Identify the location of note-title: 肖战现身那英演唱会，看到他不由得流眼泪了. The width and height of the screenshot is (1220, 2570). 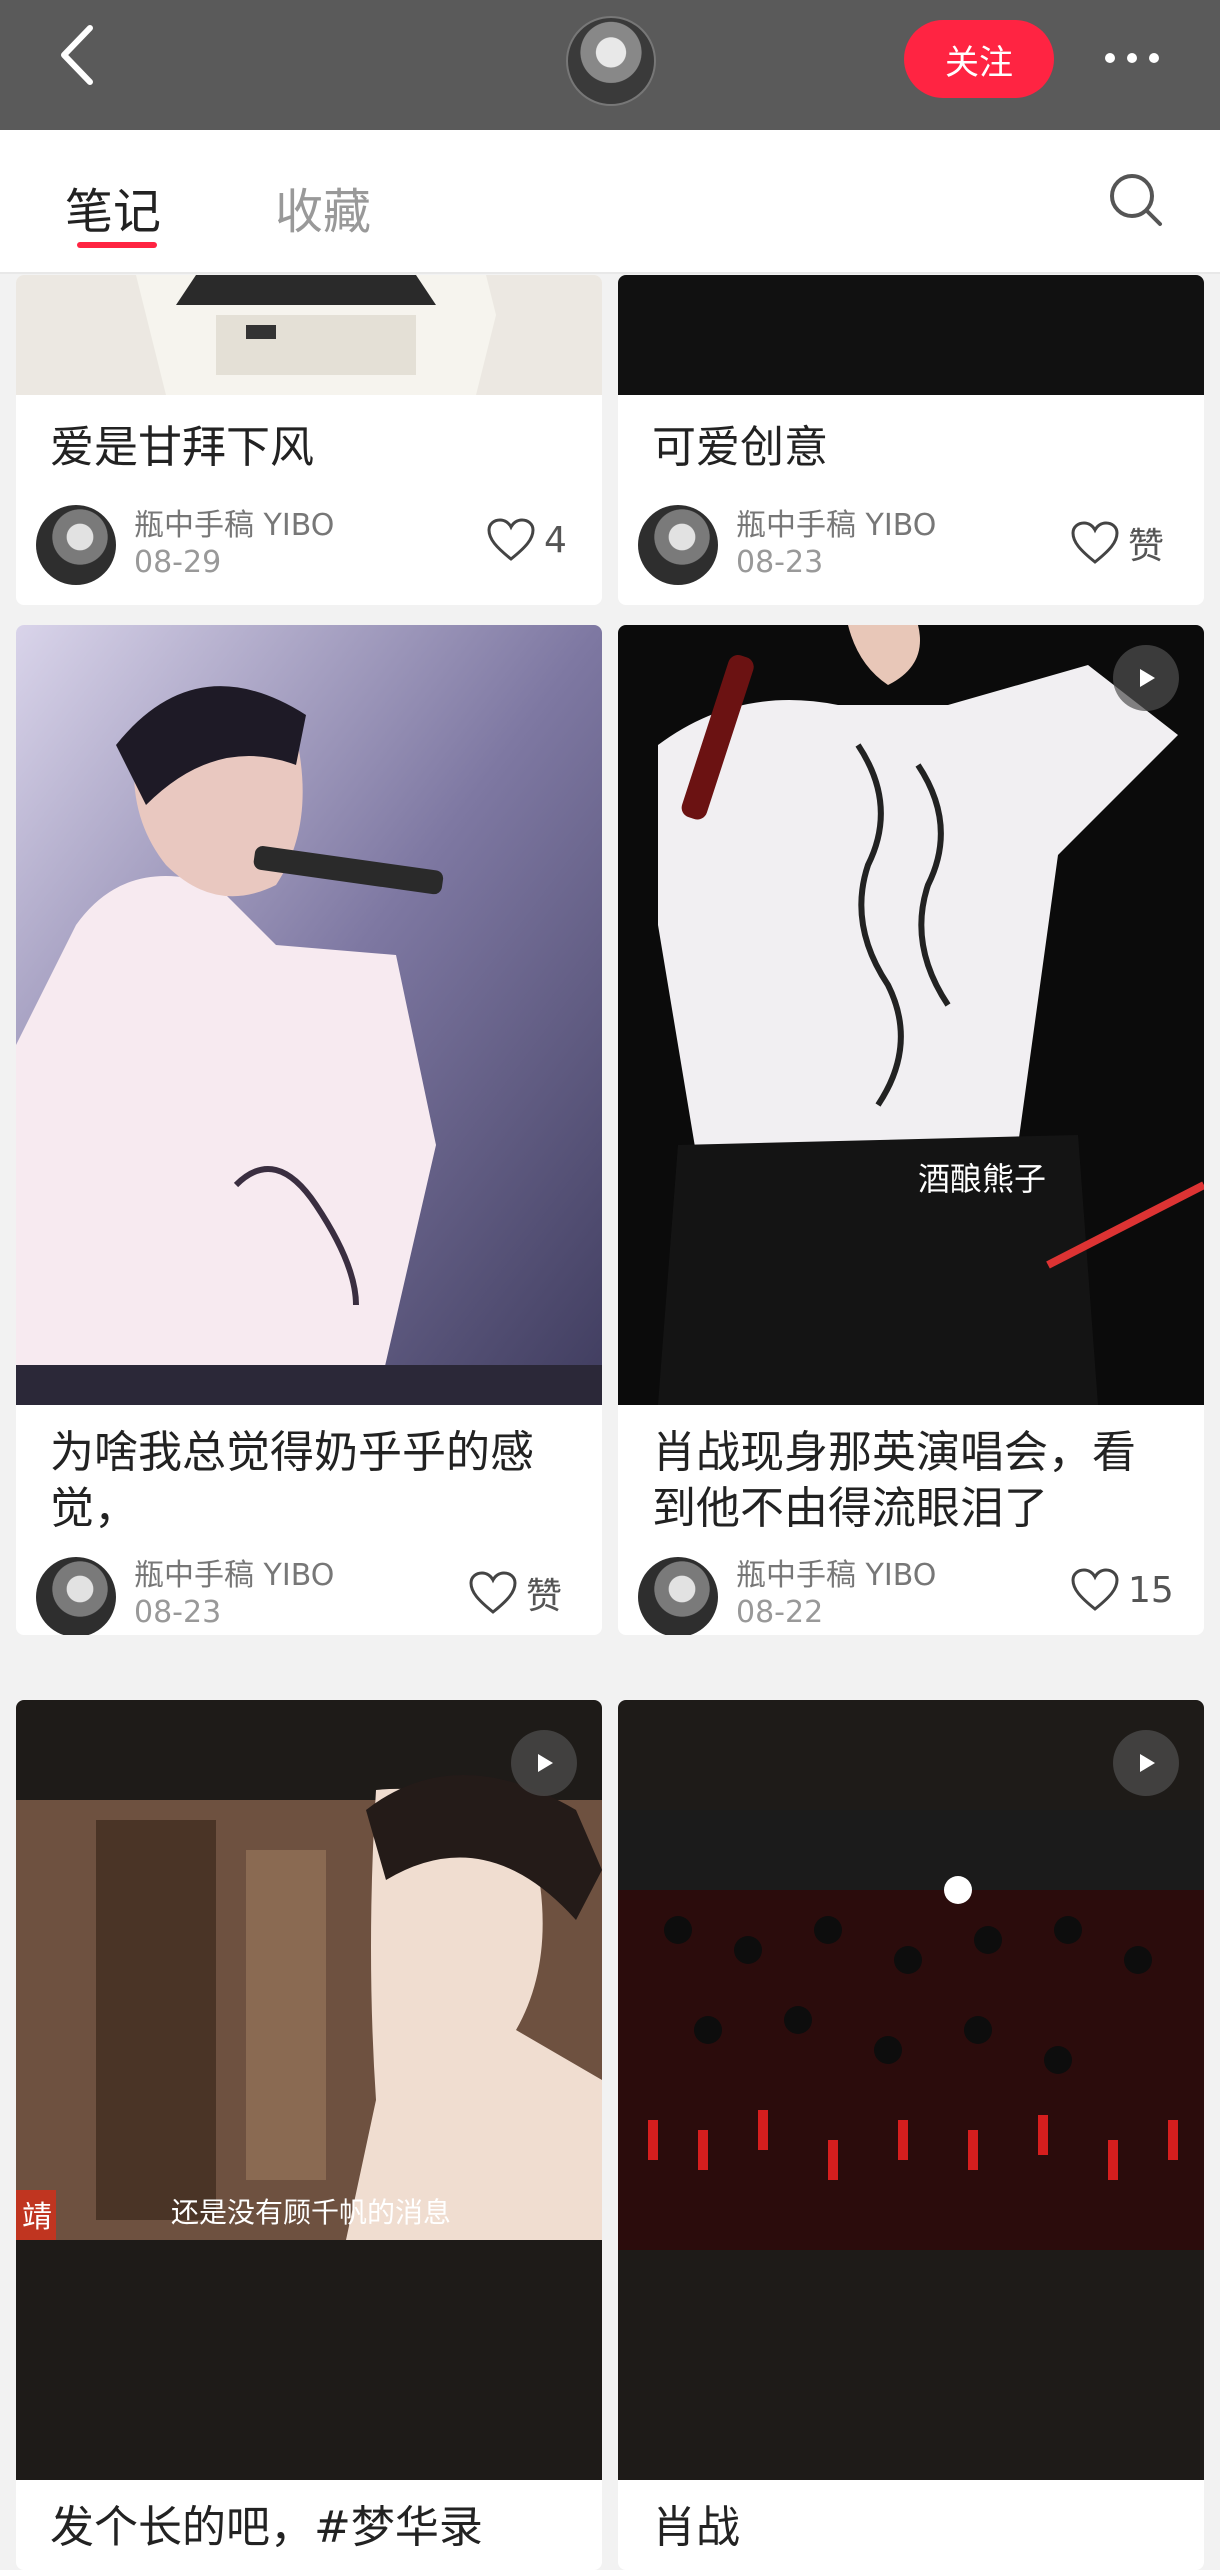
(894, 1480).